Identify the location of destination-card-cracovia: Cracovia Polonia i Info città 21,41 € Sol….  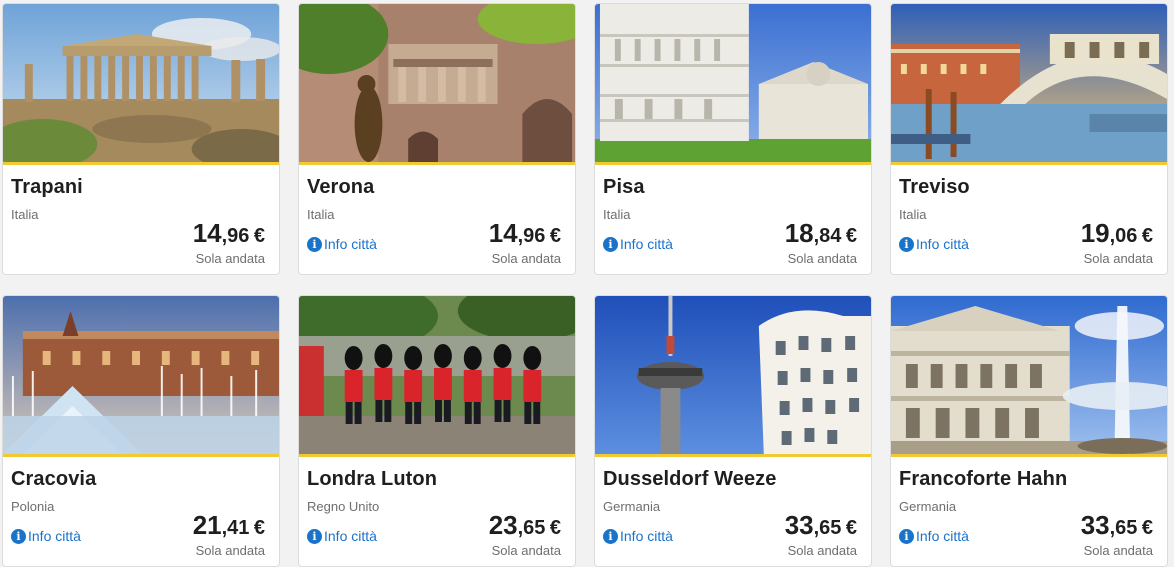
(141, 431).